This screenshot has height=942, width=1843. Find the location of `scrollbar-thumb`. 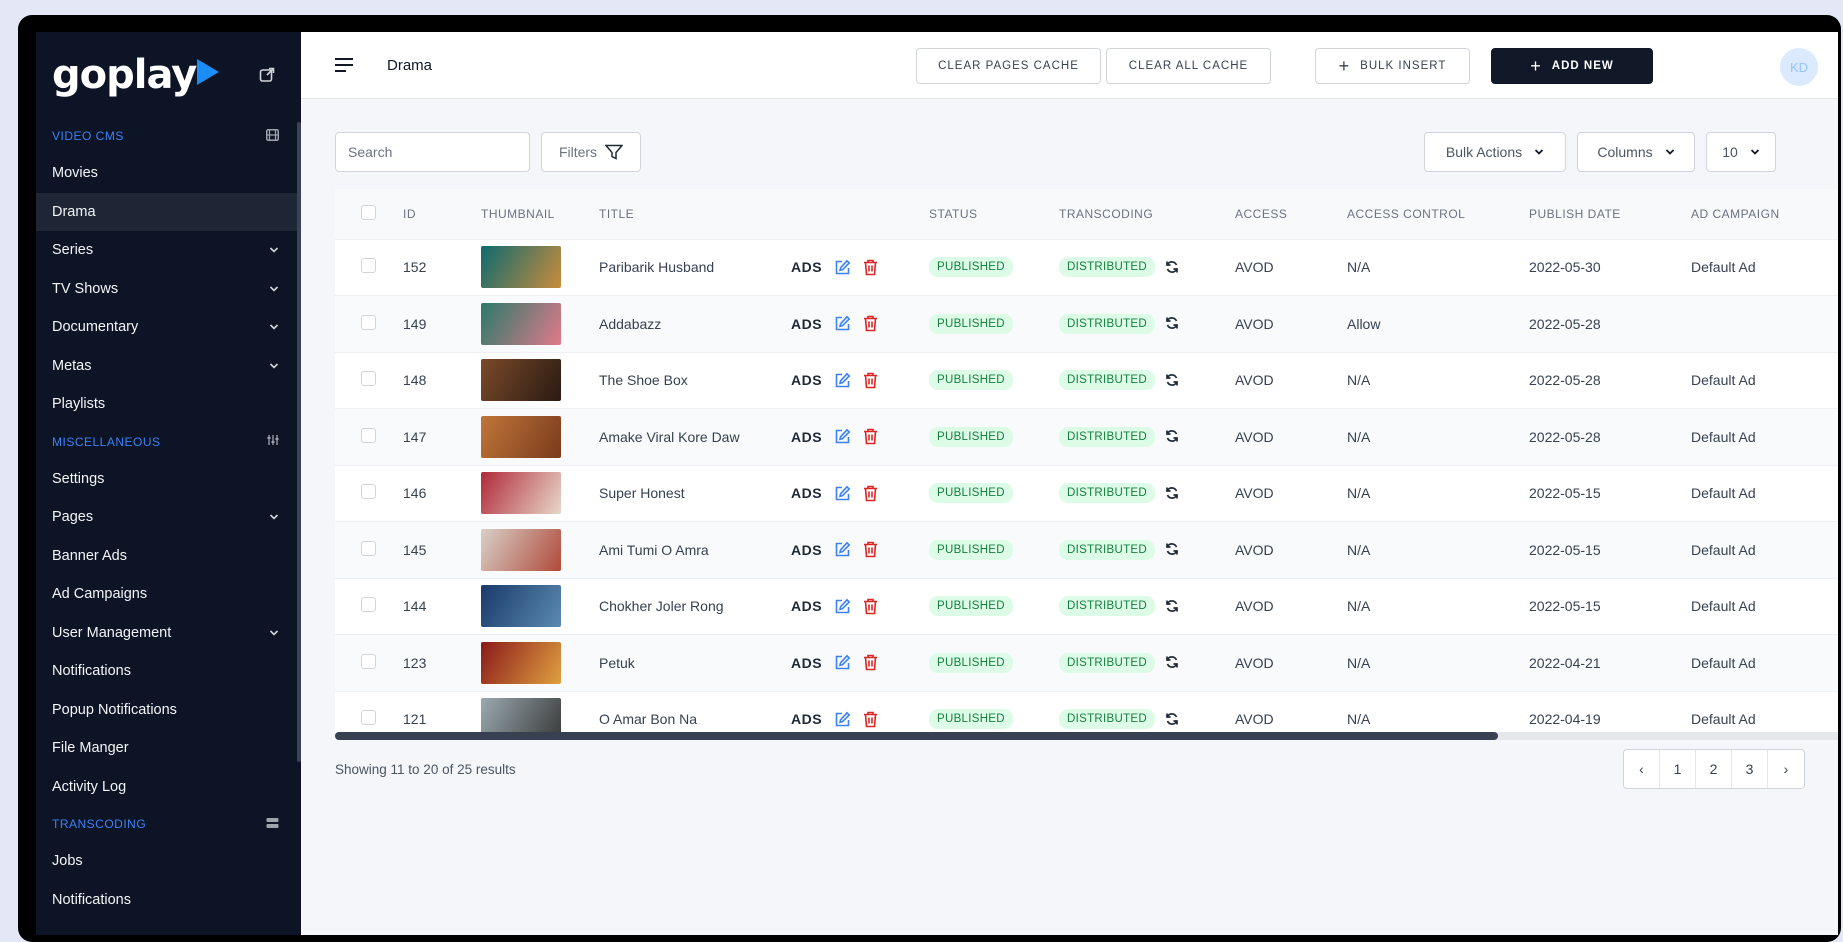

scrollbar-thumb is located at coordinates (916, 736).